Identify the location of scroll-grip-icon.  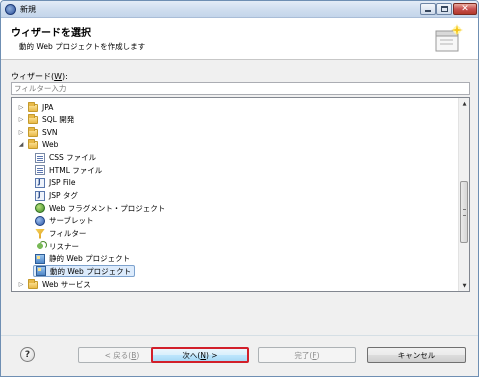
(464, 212).